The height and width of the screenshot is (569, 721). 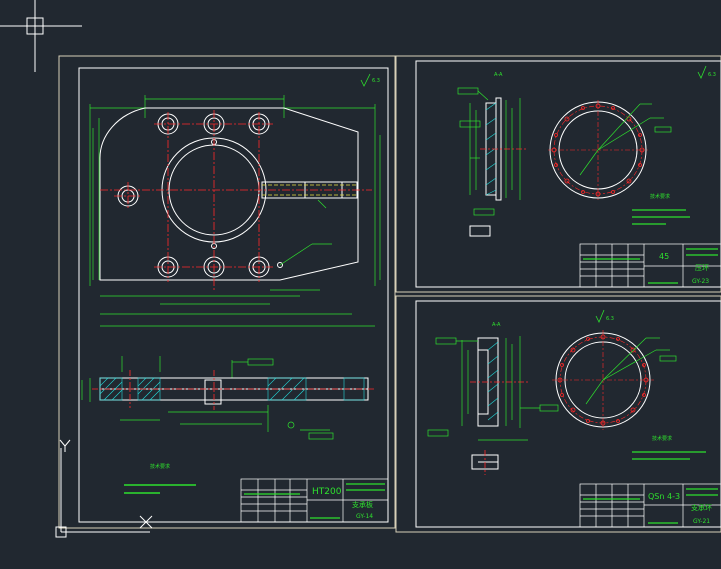 What do you see at coordinates (631, 371) in the screenshot?
I see `support-ring-leaders` at bounding box center [631, 371].